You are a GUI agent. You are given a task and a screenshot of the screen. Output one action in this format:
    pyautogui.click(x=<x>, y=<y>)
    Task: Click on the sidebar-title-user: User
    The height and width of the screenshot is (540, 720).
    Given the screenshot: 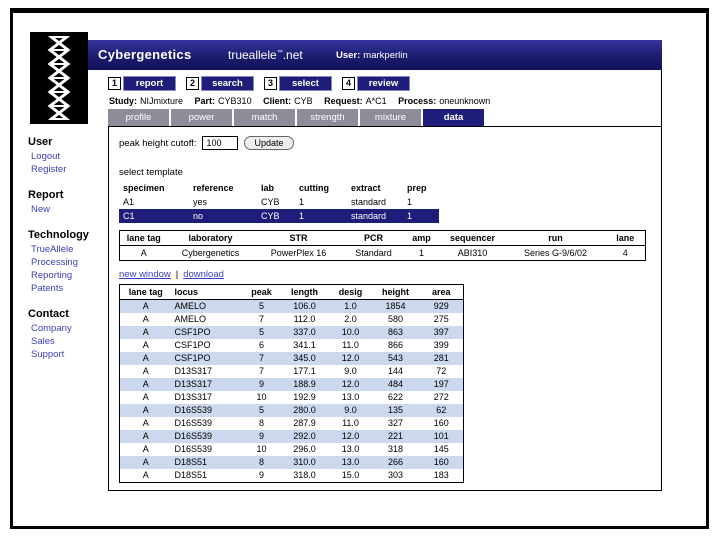 What is the action you would take?
    pyautogui.click(x=40, y=142)
    